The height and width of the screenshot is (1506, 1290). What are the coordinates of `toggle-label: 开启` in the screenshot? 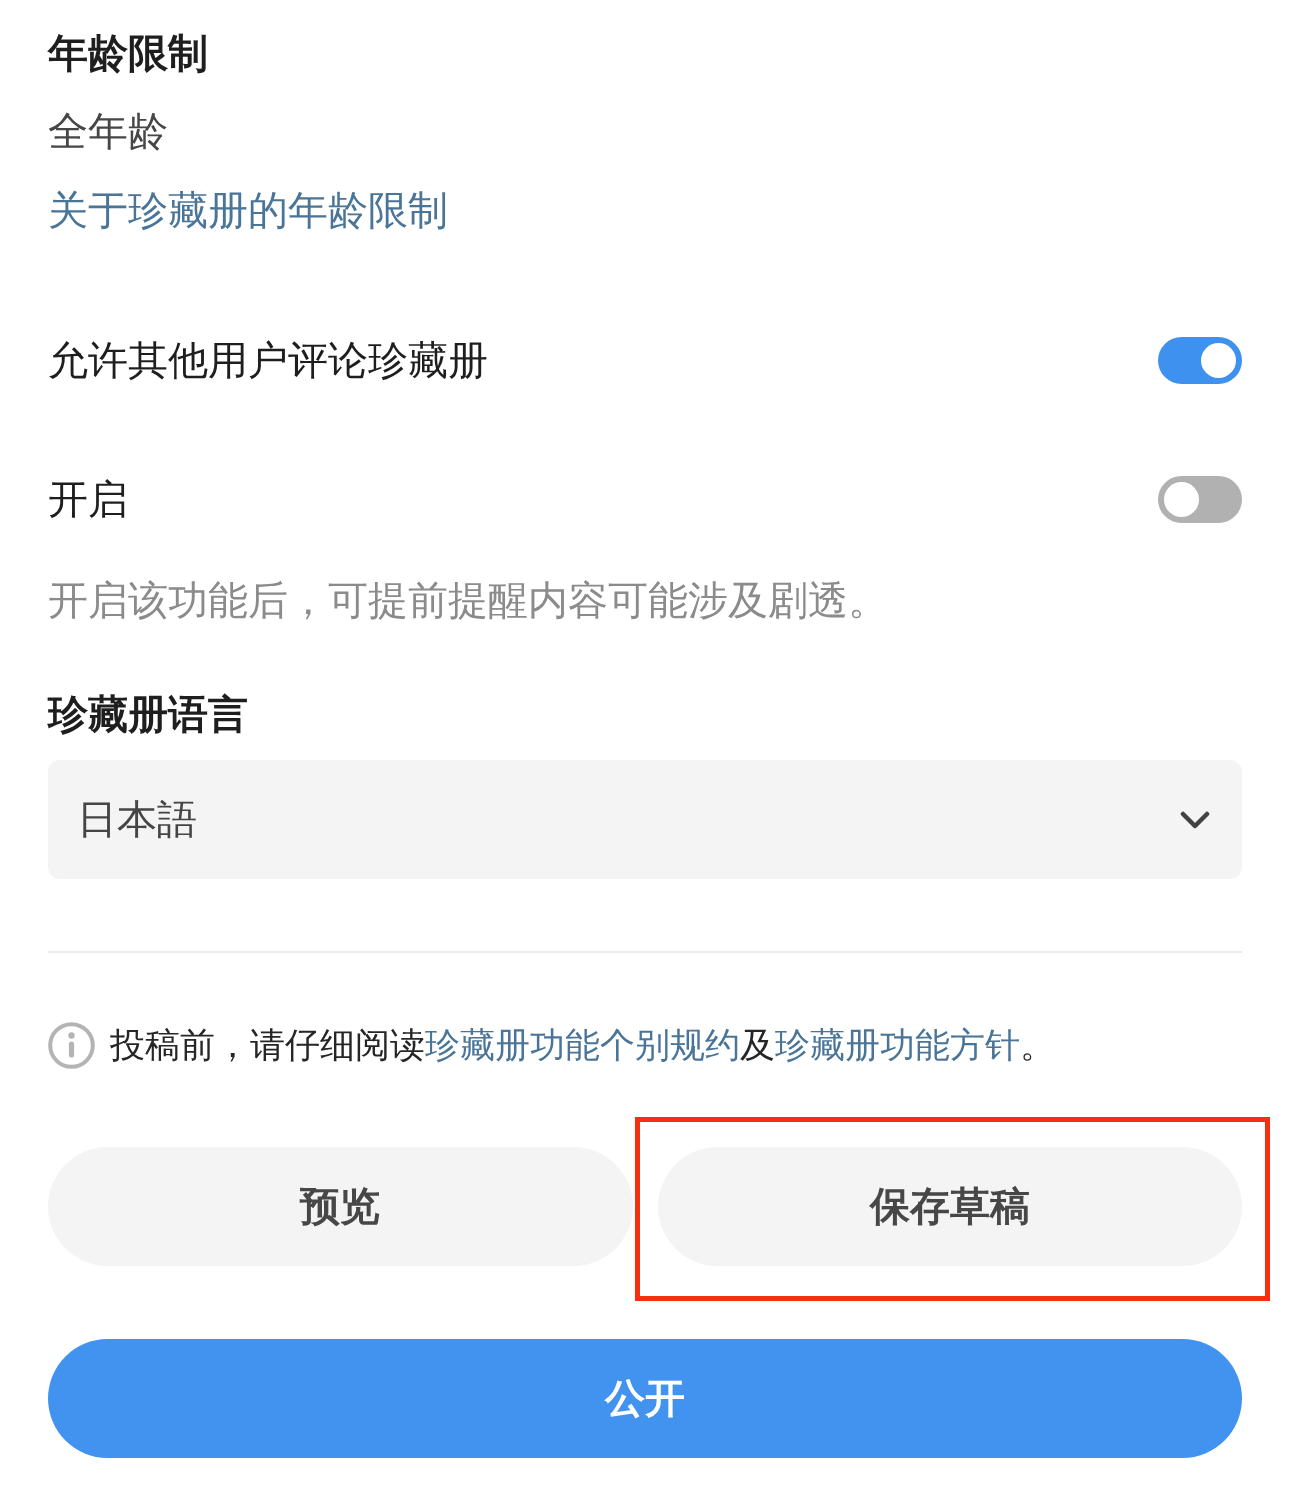 It's located at (88, 499).